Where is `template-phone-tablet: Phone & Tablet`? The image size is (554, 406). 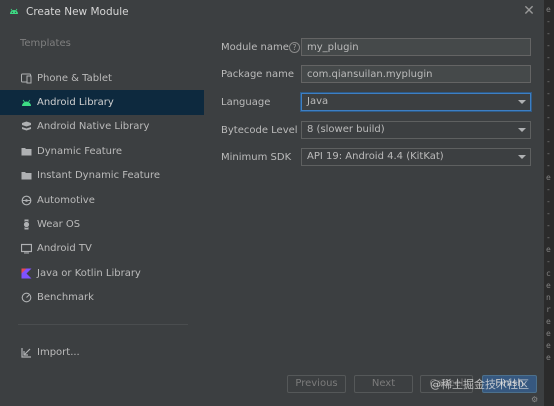 template-phone-tablet: Phone & Tablet is located at coordinates (102, 78).